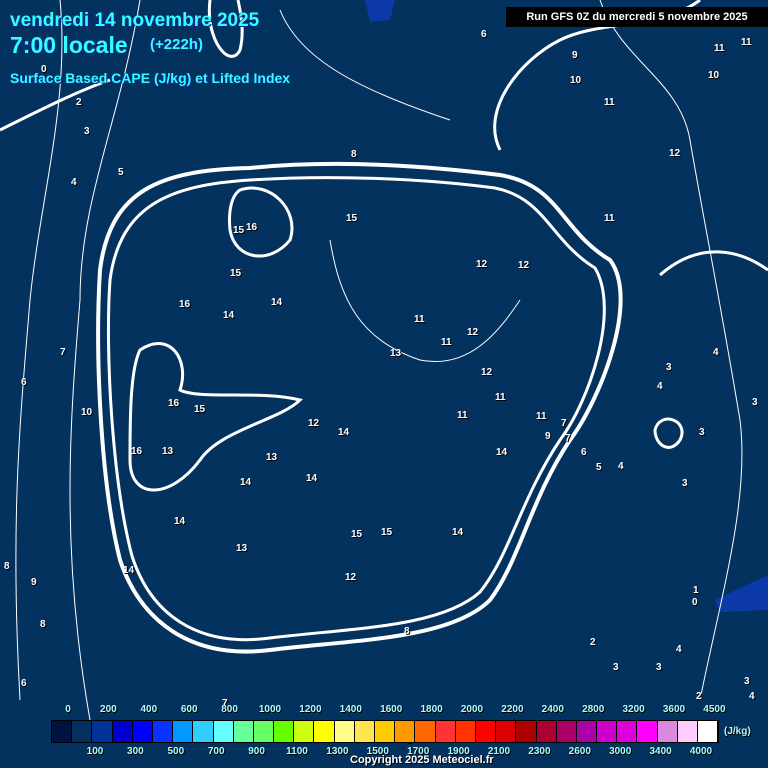 Image resolution: width=768 pixels, height=768 pixels. Describe the element at coordinates (391, 709) in the screenshot. I see `legend-tick-label: 1600` at that location.